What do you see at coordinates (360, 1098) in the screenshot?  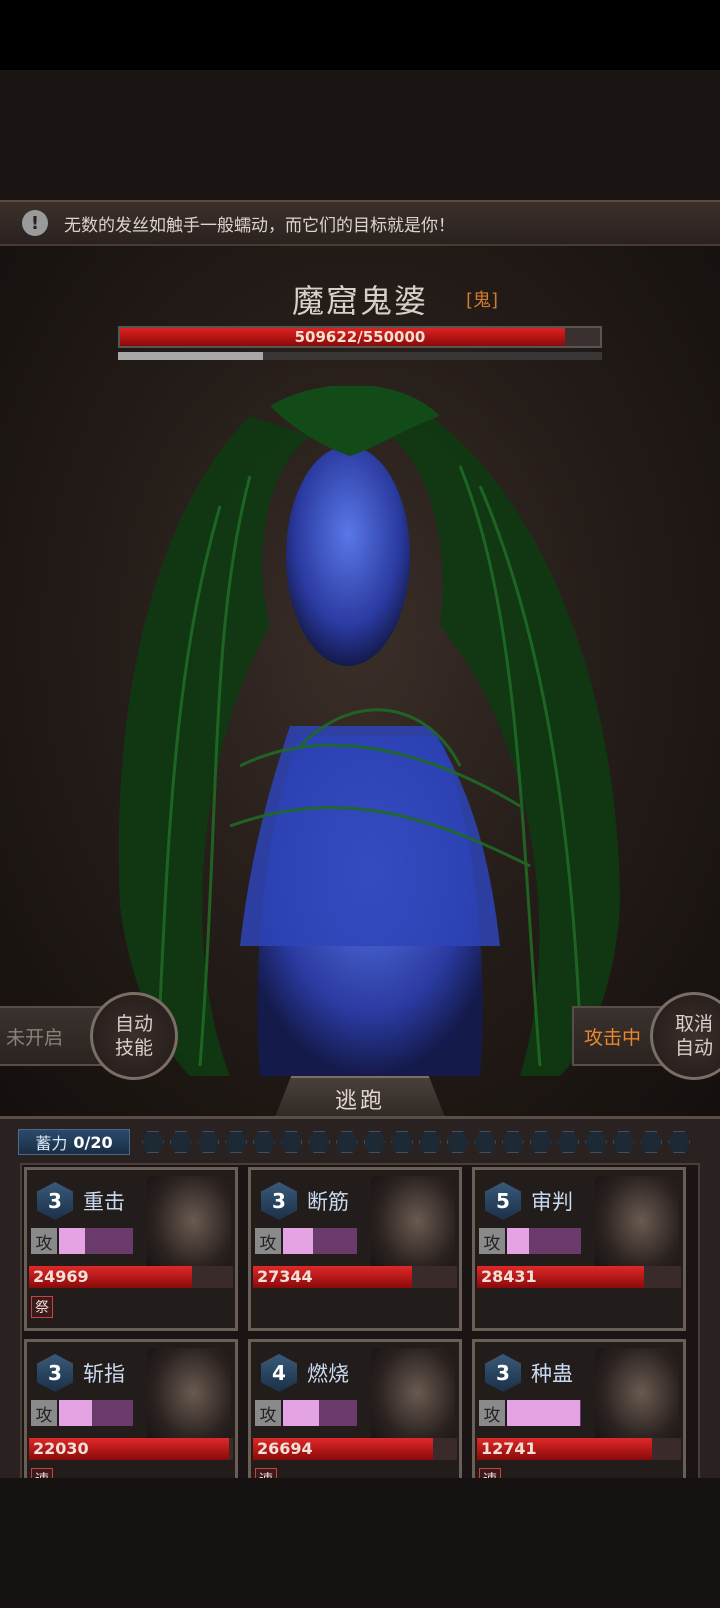 I see `flee-button: 逃跑` at bounding box center [360, 1098].